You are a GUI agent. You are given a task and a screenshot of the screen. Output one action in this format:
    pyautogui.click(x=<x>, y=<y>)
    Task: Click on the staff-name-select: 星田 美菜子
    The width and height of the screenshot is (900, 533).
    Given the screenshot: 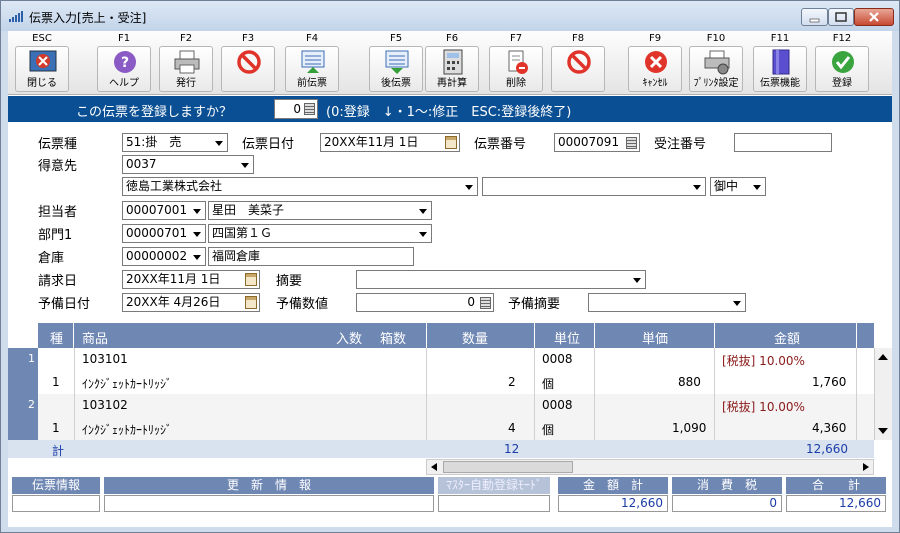 What is the action you would take?
    pyautogui.click(x=320, y=210)
    